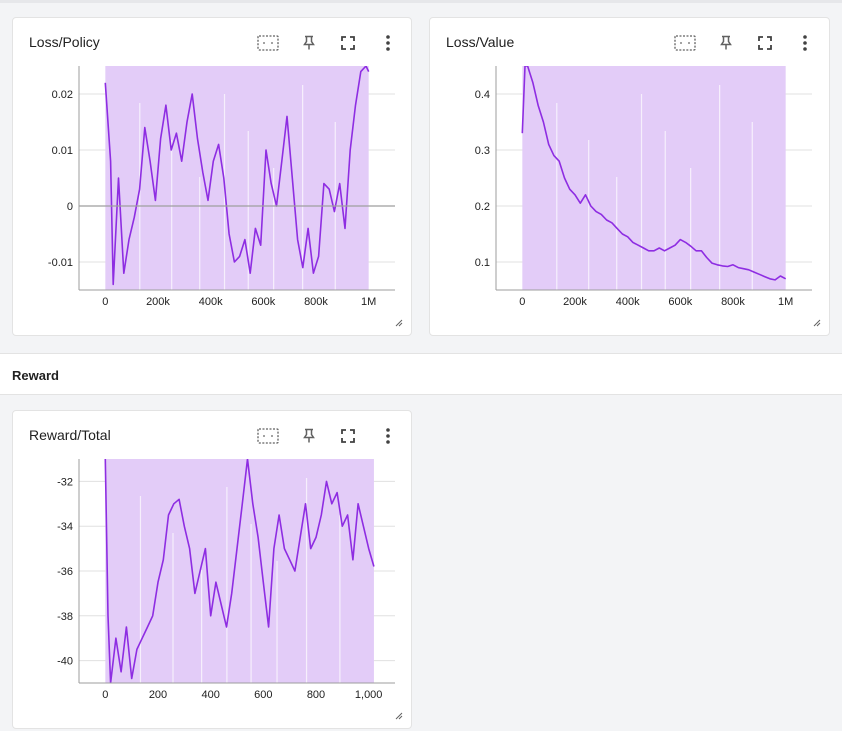 The height and width of the screenshot is (731, 842). Describe the element at coordinates (60, 263) in the screenshot. I see `y-tick-label: -0.01` at that location.